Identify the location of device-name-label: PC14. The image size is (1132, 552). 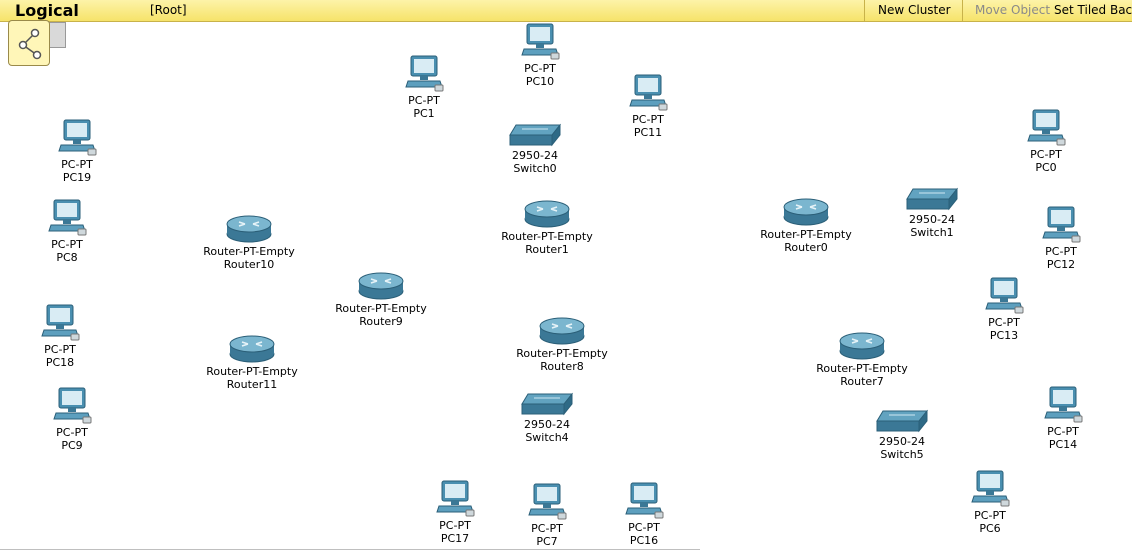
(1063, 444).